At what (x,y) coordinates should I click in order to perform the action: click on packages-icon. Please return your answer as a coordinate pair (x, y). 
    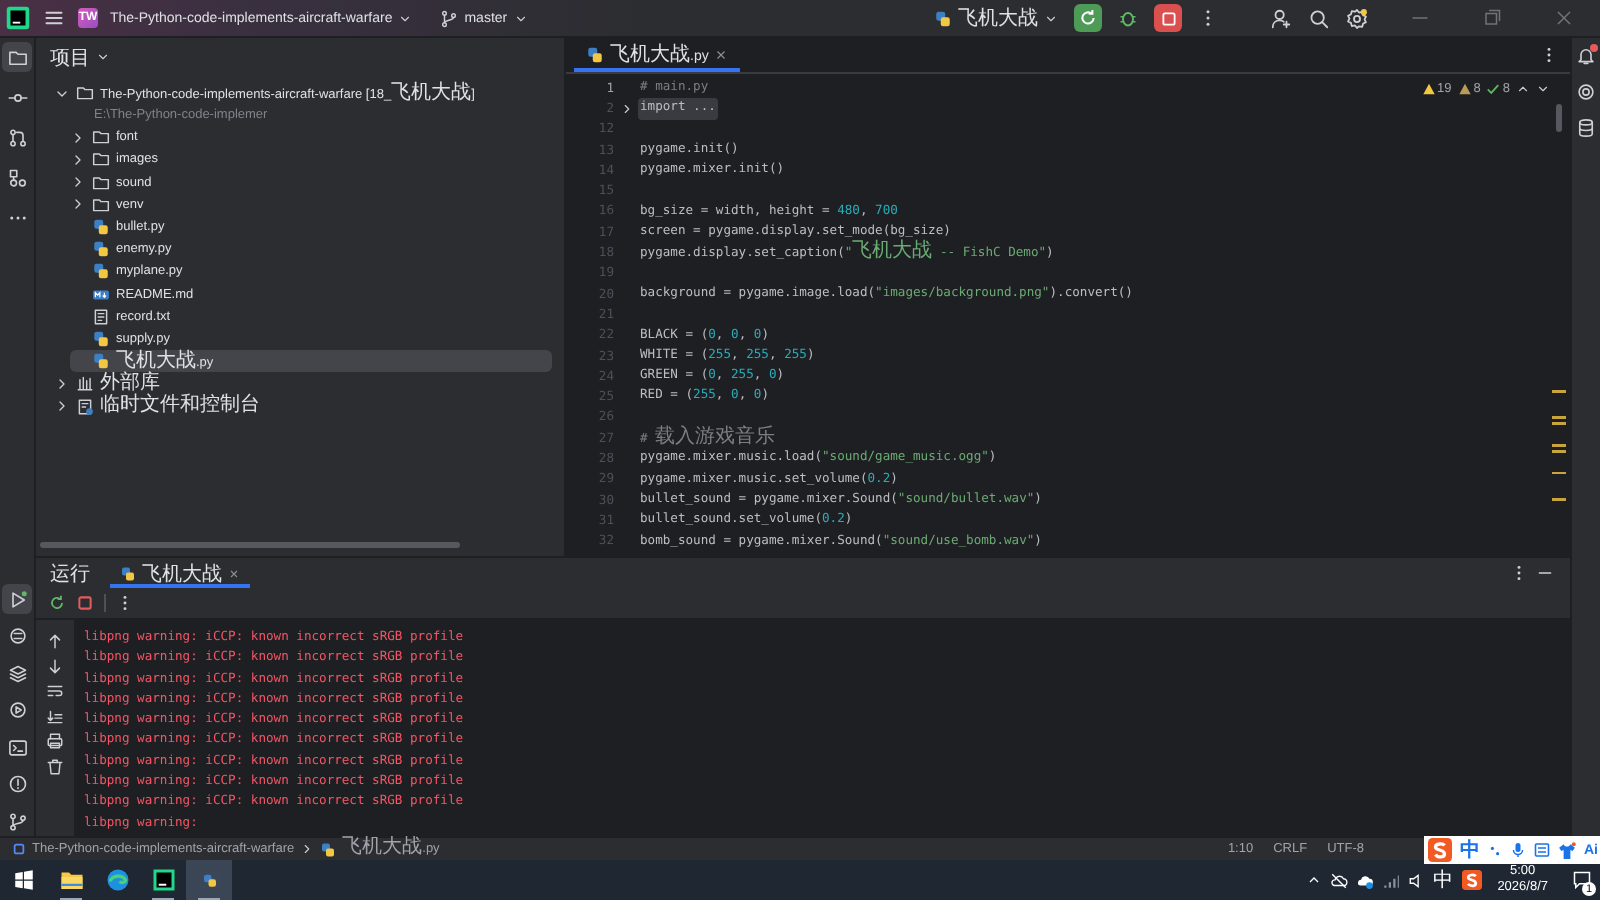
    Looking at the image, I should click on (17, 636).